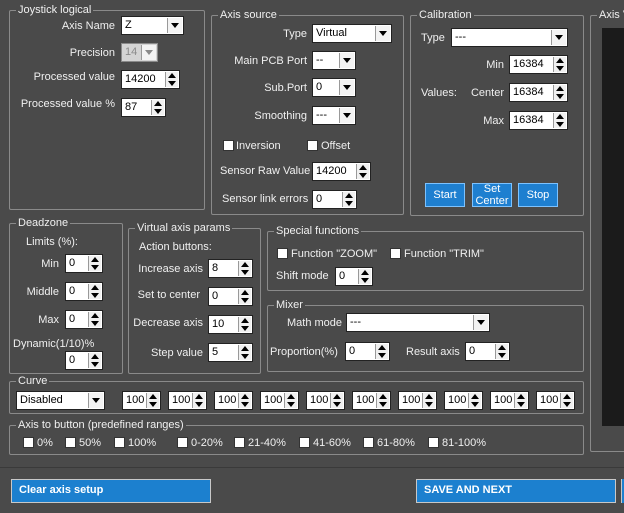 The image size is (624, 513). Describe the element at coordinates (538, 92) in the screenshot. I see `calibration-center-spinner: 16384` at that location.